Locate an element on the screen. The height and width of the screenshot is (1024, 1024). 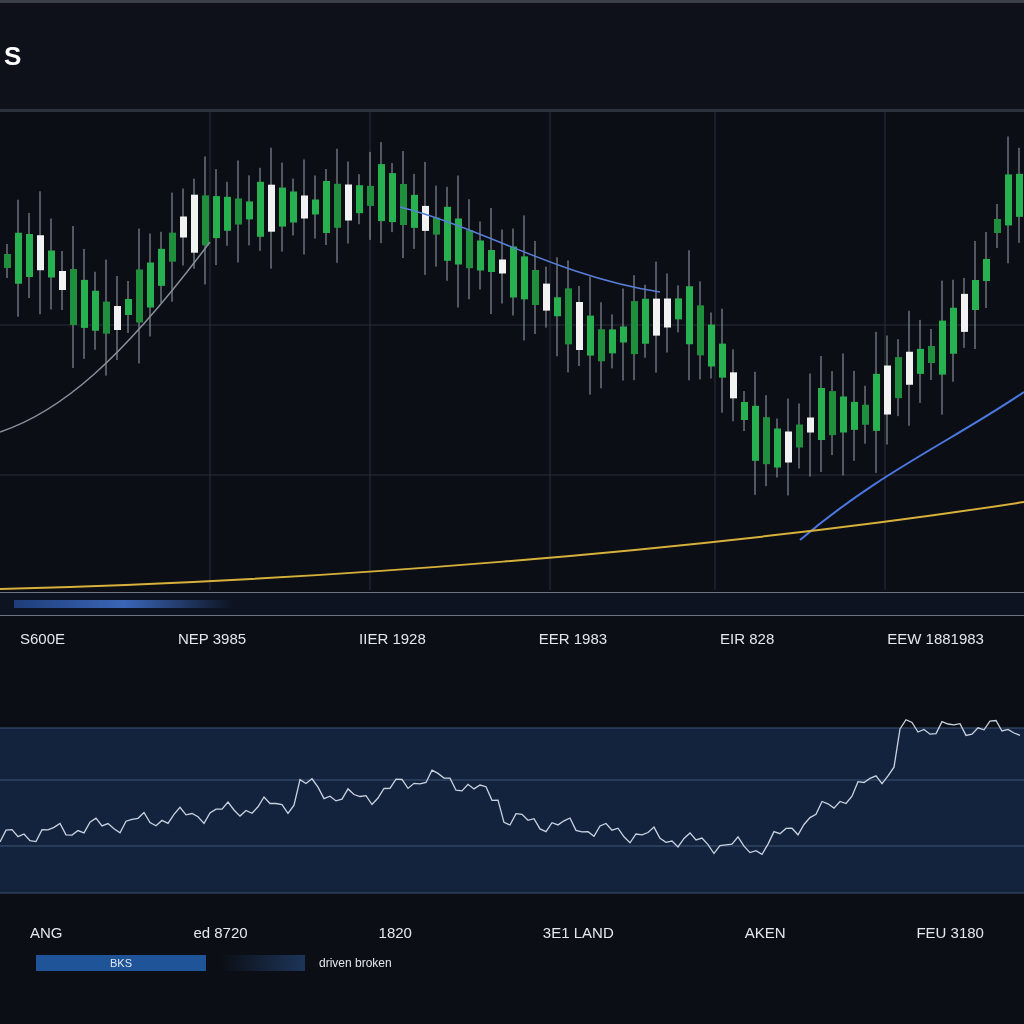
axis-label: NEP 3985 is located at coordinates (212, 639).